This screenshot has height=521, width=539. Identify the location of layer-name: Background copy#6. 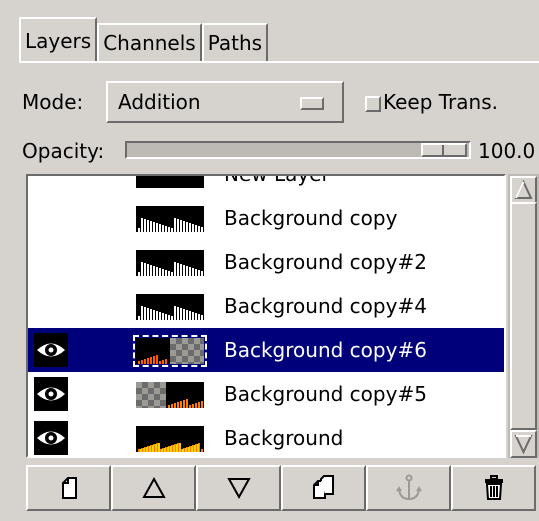
(325, 350).